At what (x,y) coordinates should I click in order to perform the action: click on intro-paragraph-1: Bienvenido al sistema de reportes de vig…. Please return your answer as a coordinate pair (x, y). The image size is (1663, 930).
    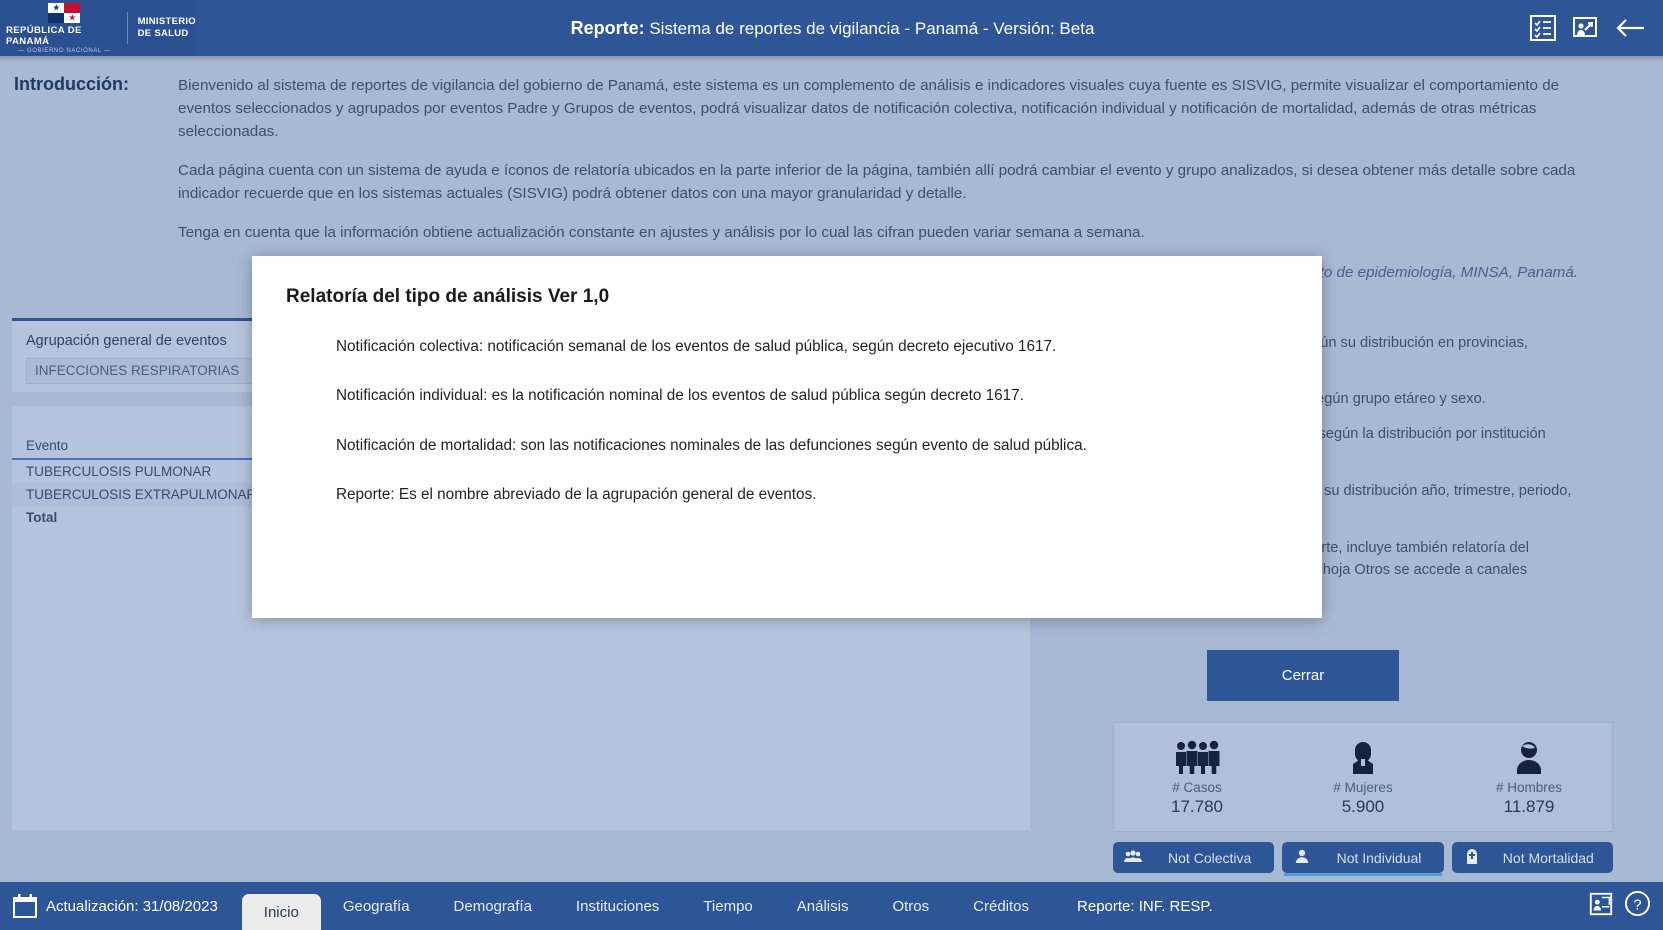
    Looking at the image, I should click on (869, 109).